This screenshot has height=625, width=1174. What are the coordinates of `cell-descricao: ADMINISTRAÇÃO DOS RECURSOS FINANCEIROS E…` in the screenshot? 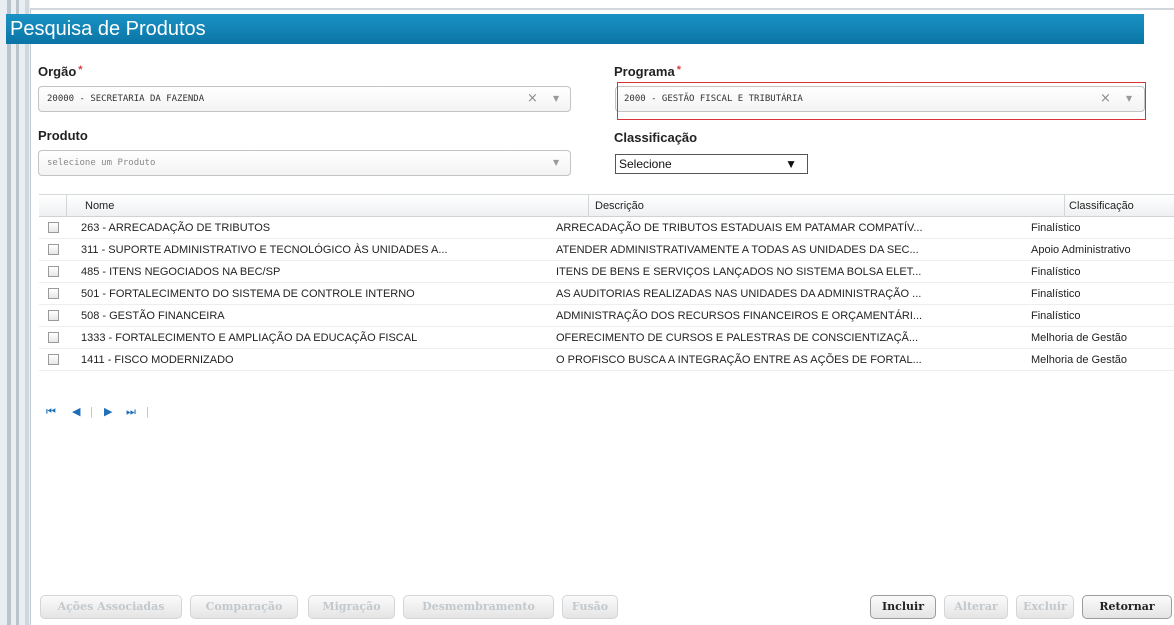 It's located at (739, 316).